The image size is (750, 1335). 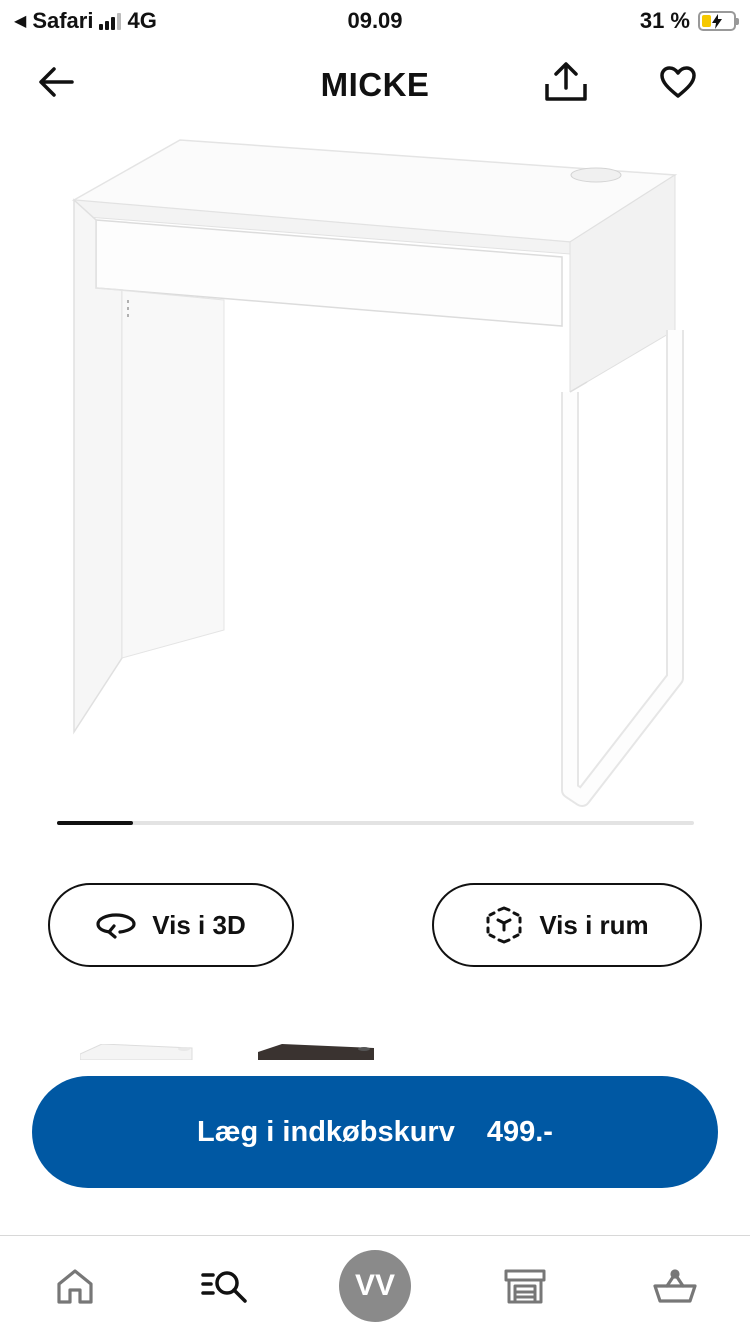 I want to click on heart-icon, so click(x=678, y=82).